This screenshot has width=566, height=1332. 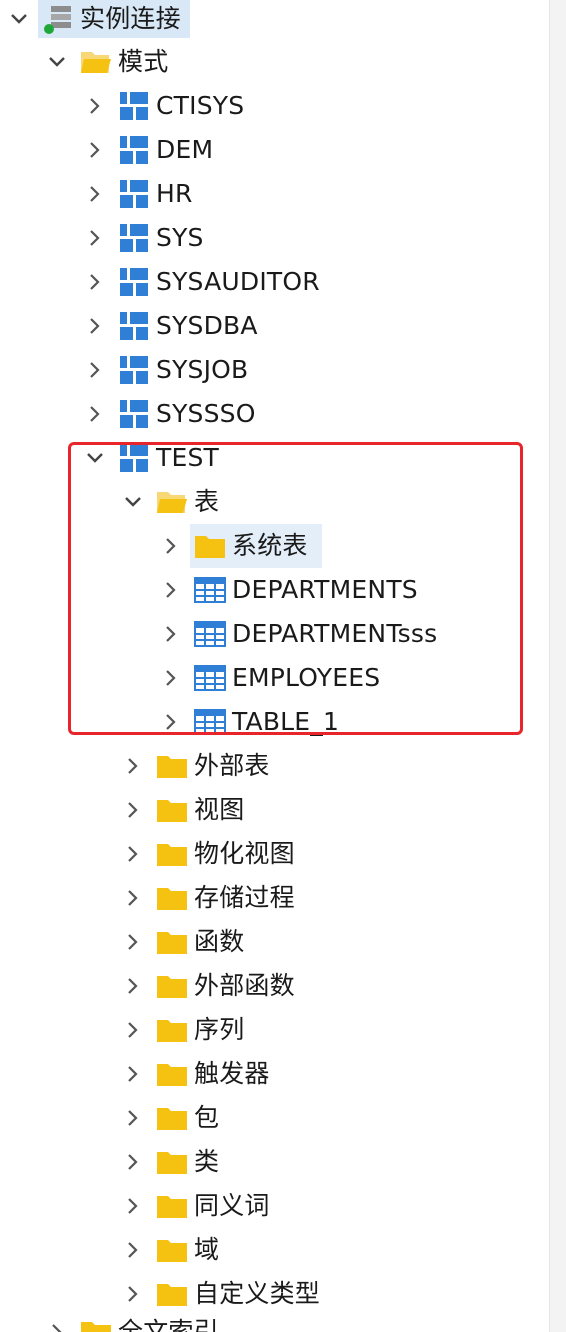 What do you see at coordinates (96, 62) in the screenshot?
I see `folder-open-icon` at bounding box center [96, 62].